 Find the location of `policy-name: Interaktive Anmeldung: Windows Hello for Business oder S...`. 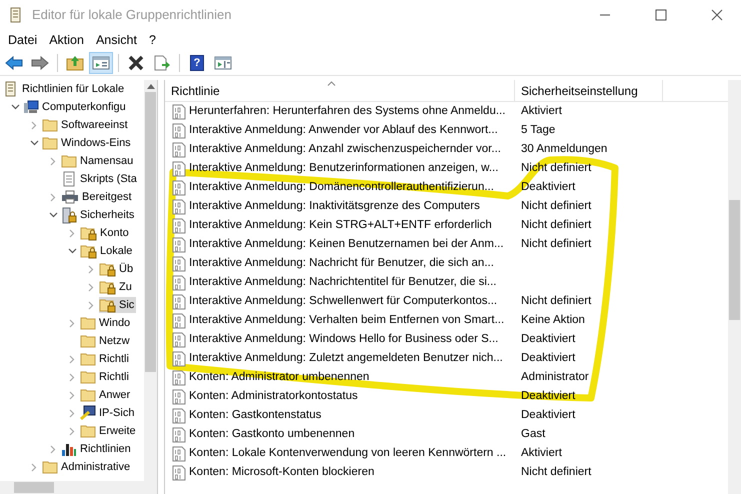

policy-name: Interaktive Anmeldung: Windows Hello for Business oder S... is located at coordinates (343, 339).